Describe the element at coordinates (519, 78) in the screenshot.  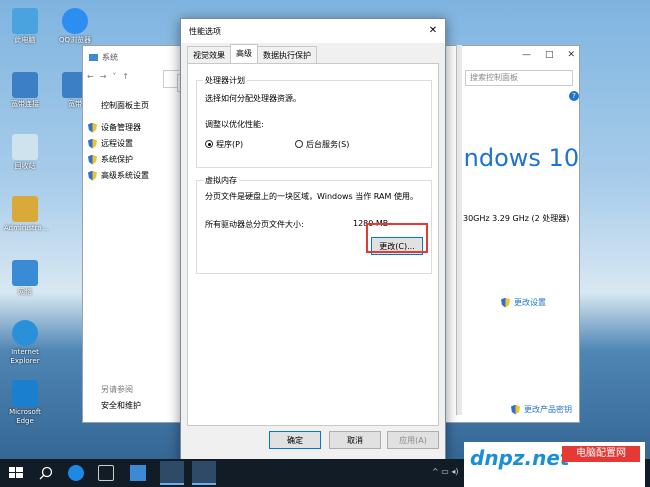
I see `search-input: 搜索控制面板` at that location.